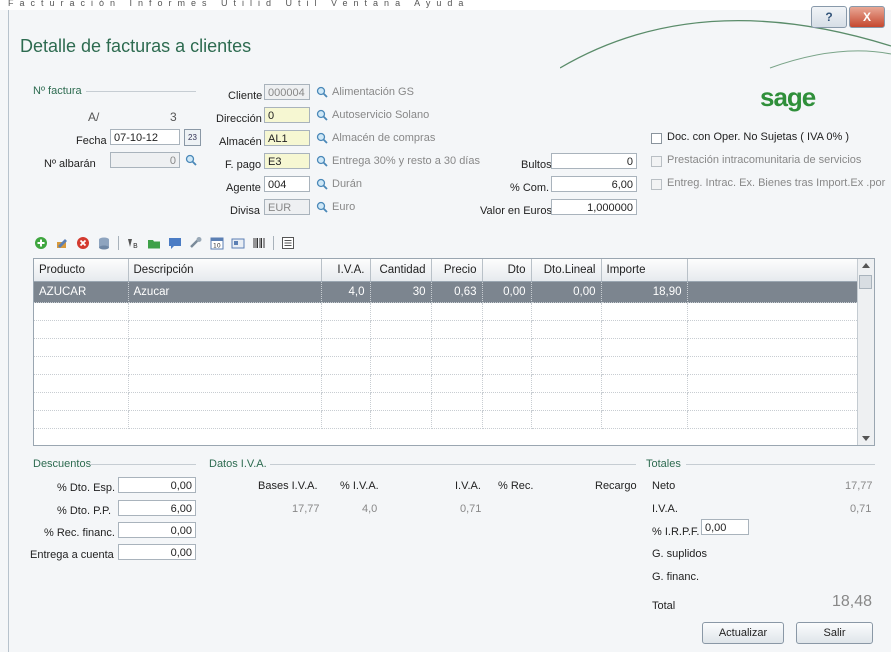 This screenshot has width=891, height=652. Describe the element at coordinates (834, 633) in the screenshot. I see `salir-button: Salir` at that location.